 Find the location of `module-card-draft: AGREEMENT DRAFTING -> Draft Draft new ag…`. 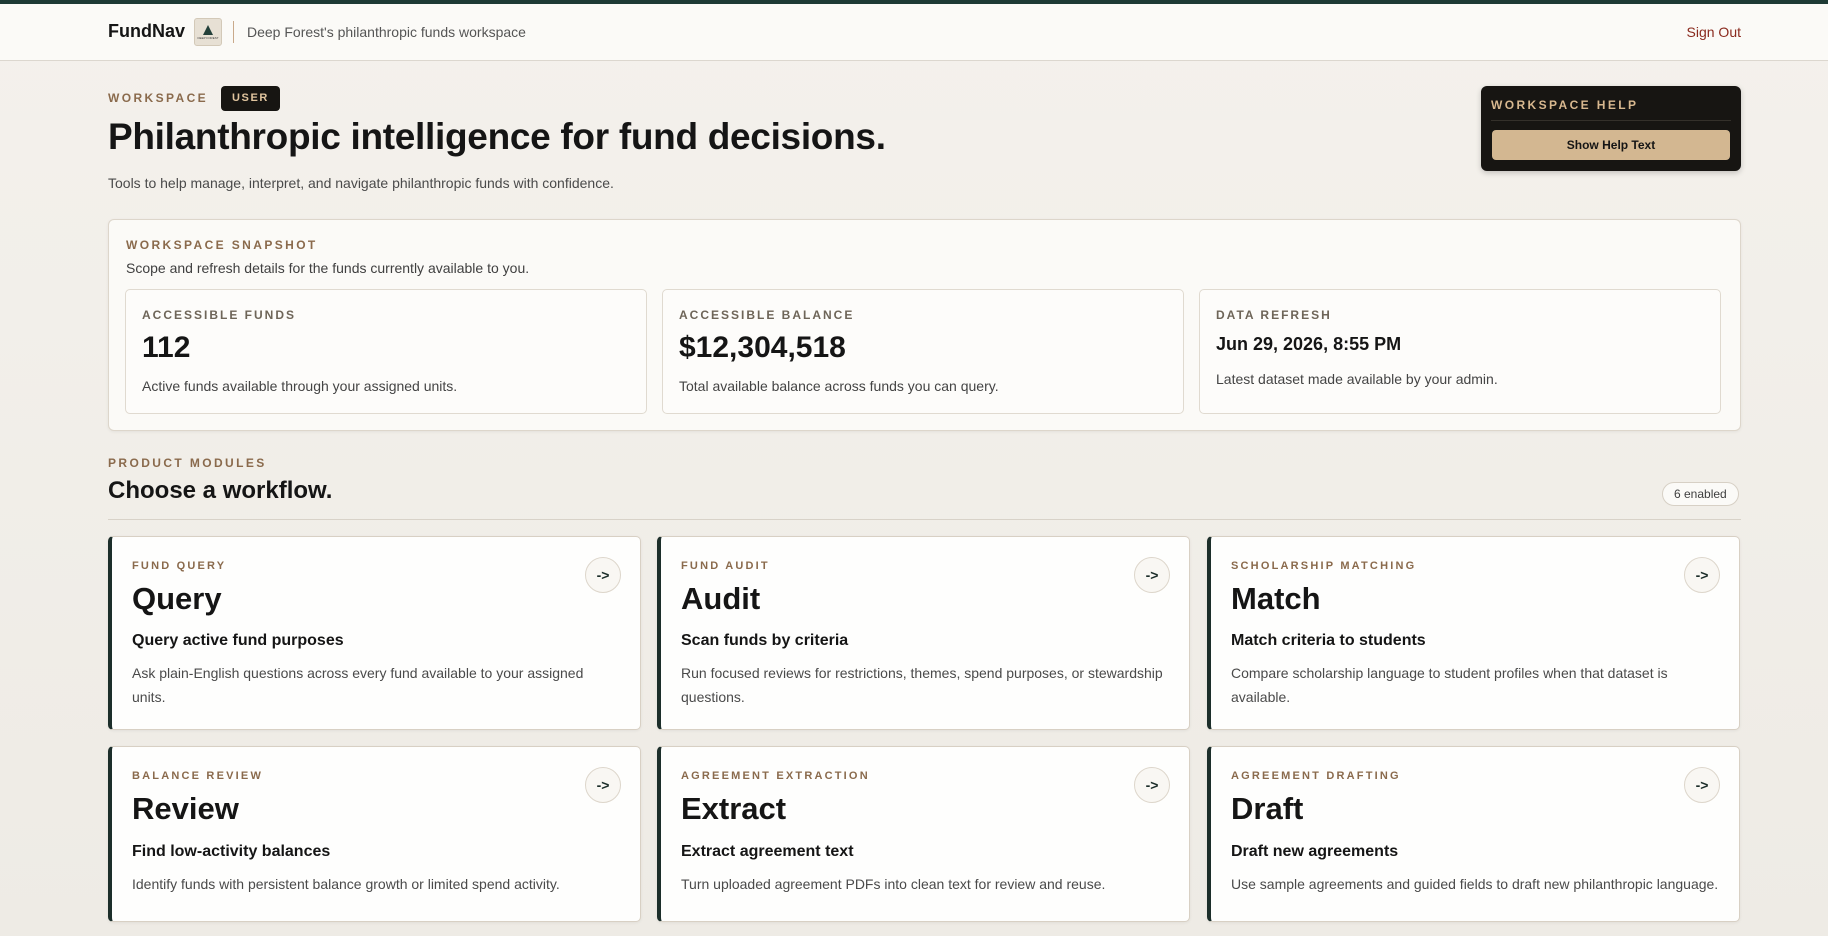

module-card-draft: AGREEMENT DRAFTING -> Draft Draft new ag… is located at coordinates (1473, 834).